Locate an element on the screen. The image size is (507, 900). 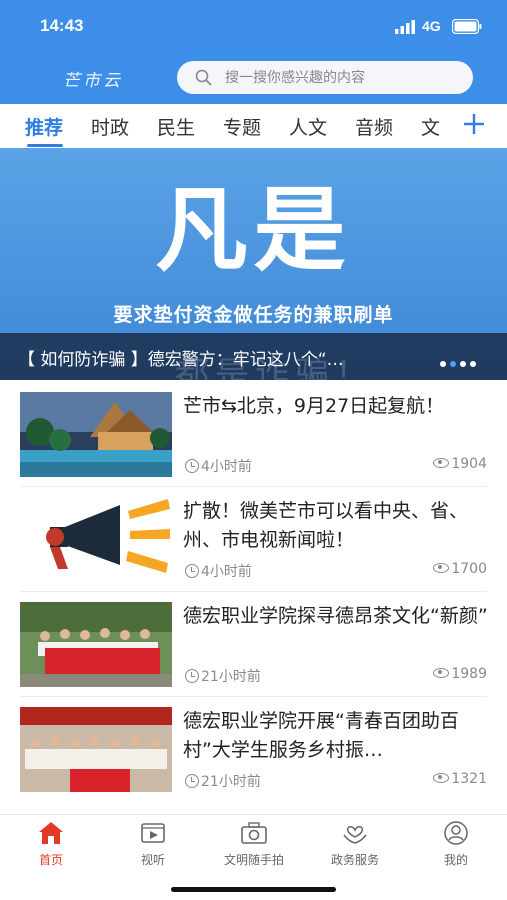
news-title: 德宏职业学院探寻德昂茶文化“新颜” is located at coordinates (338, 631).